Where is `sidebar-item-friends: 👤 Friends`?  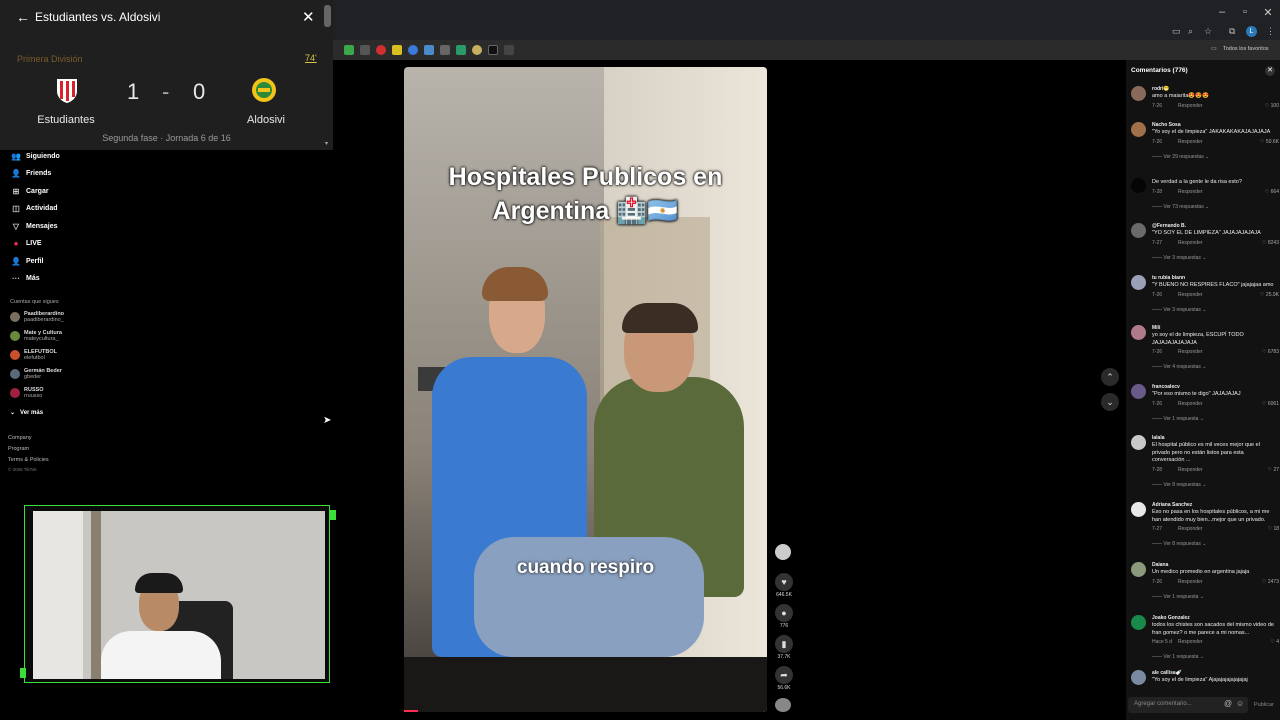
sidebar-item-friends: 👤 Friends is located at coordinates (30, 173).